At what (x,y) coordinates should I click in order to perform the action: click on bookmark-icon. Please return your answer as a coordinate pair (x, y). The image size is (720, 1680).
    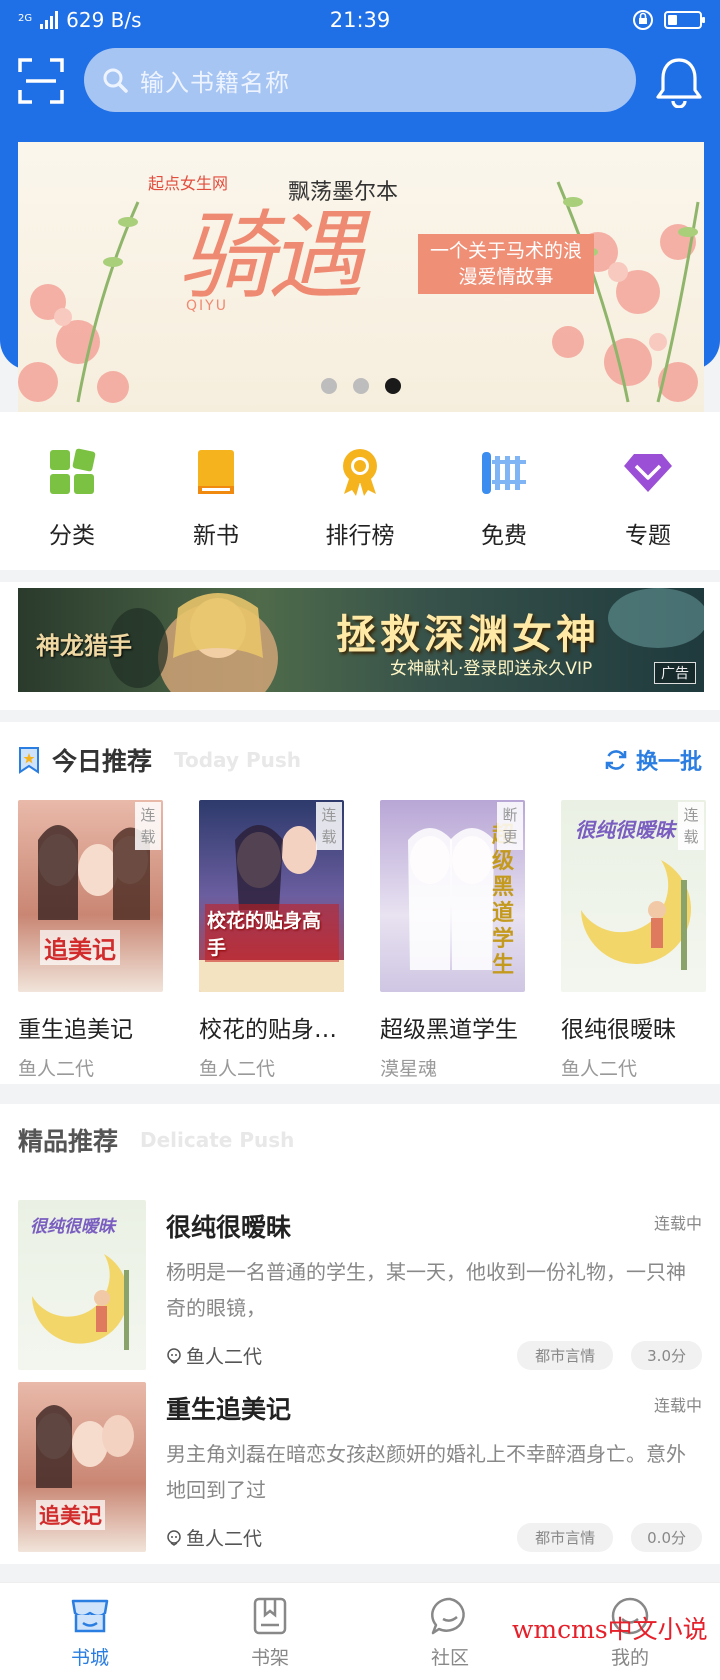
    Looking at the image, I should click on (29, 760).